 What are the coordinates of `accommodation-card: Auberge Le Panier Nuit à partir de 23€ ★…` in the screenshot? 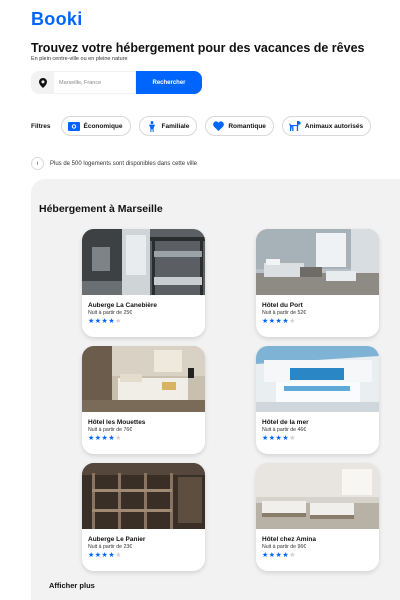 It's located at (143, 517).